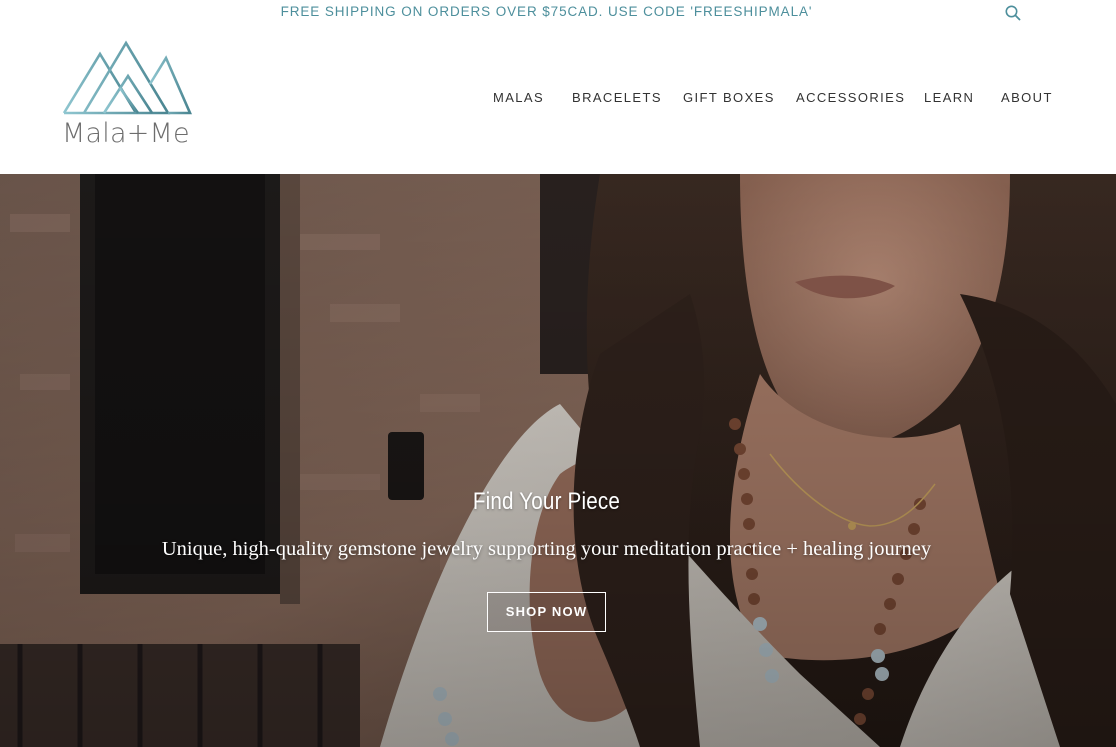 The image size is (1116, 747). What do you see at coordinates (617, 97) in the screenshot?
I see `nav-item-bracelets: BRACELETS` at bounding box center [617, 97].